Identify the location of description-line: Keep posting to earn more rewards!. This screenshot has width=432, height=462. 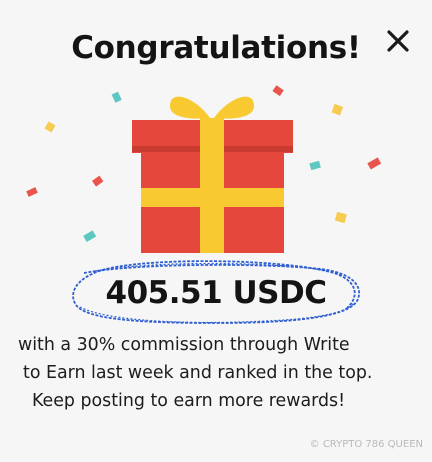
(189, 401).